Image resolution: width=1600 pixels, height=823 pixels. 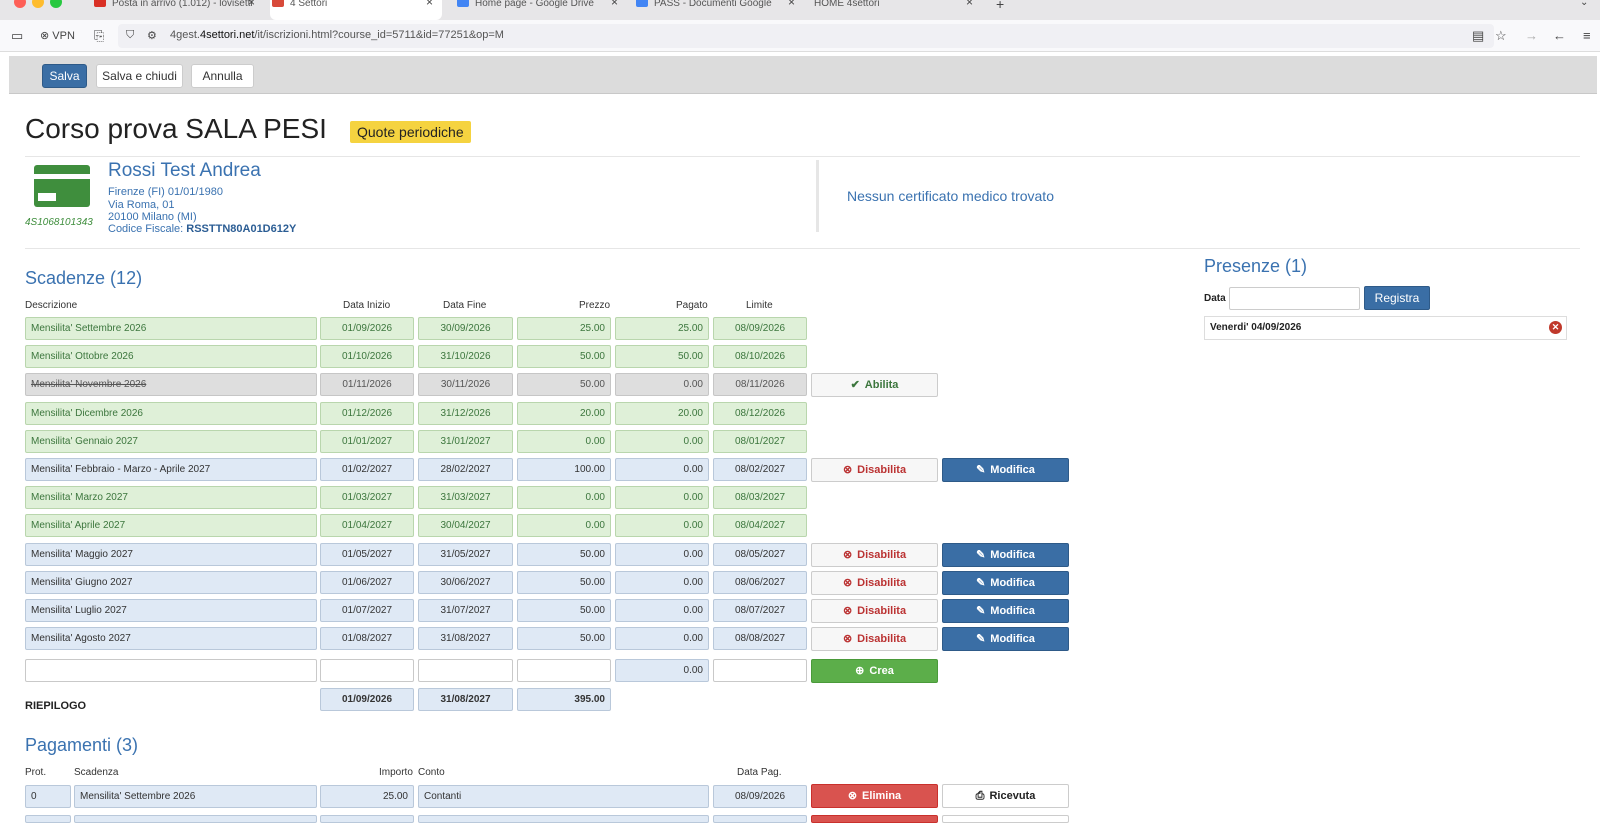 What do you see at coordinates (1501, 36) in the screenshot?
I see `bookmark-star-icon: ☆` at bounding box center [1501, 36].